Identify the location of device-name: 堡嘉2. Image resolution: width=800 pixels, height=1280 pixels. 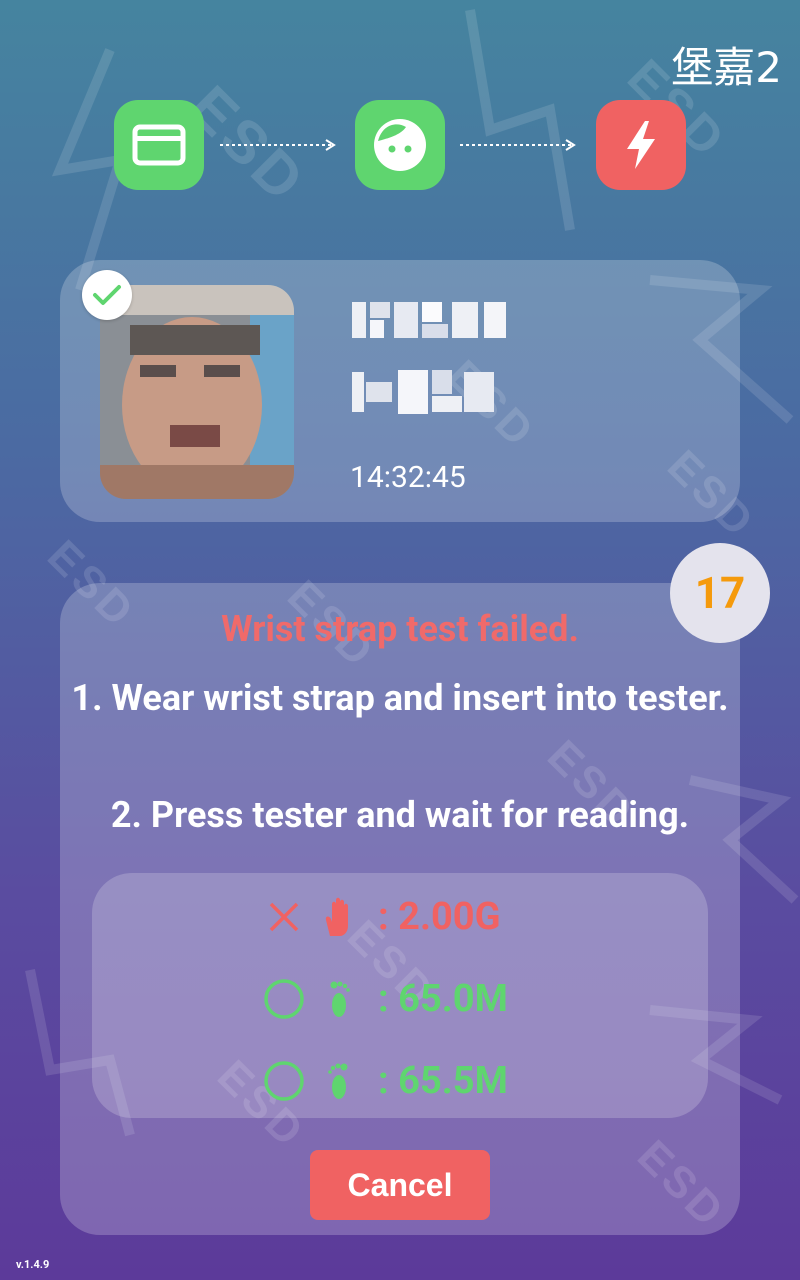
(726, 67).